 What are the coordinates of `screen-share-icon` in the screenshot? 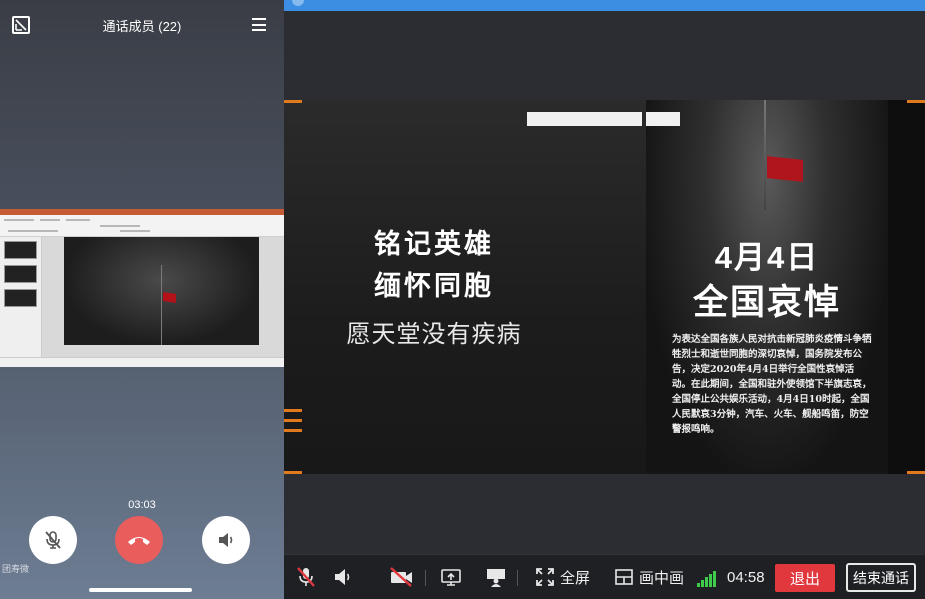 It's located at (451, 577).